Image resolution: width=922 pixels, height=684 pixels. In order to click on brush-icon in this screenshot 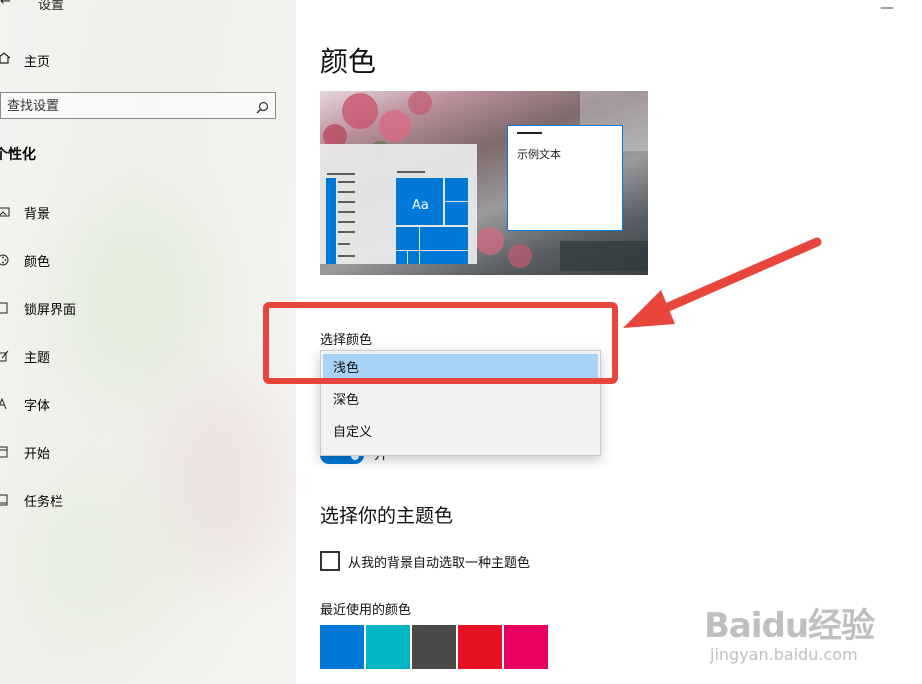, I will do `click(12, 356)`.